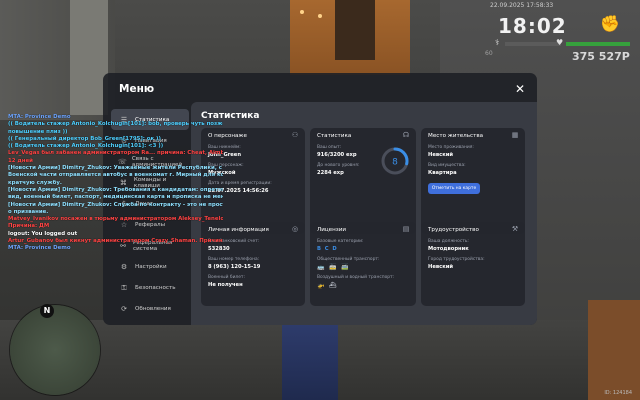  I want to click on chat-line: о призвание., so click(28, 211).